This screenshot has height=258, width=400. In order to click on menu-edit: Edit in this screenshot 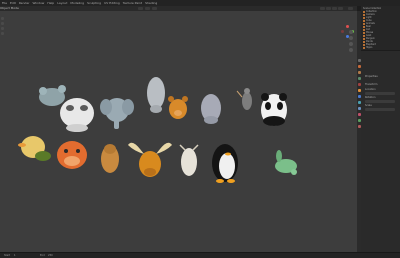, I will do `click(13, 3)`.